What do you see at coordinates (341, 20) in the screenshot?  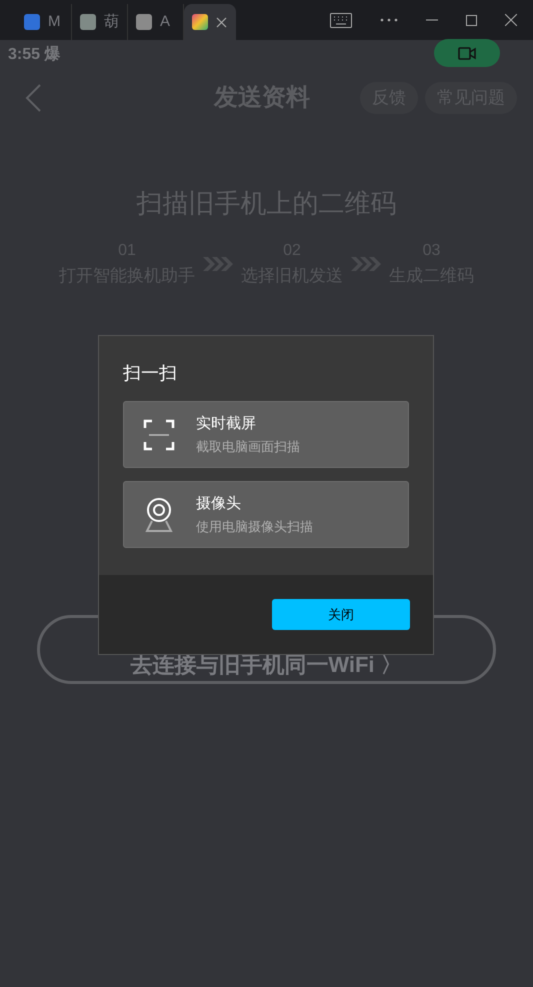 I see `keyboard-icon` at bounding box center [341, 20].